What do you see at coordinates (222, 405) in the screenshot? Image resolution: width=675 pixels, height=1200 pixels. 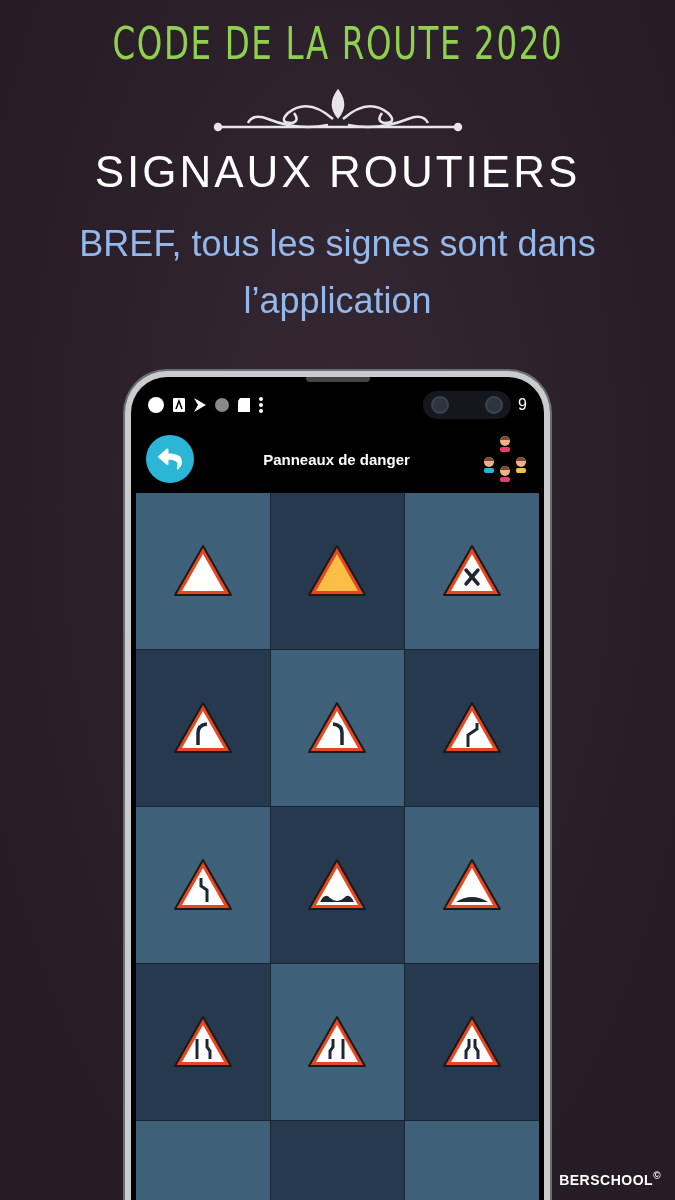 I see `dot-icon` at bounding box center [222, 405].